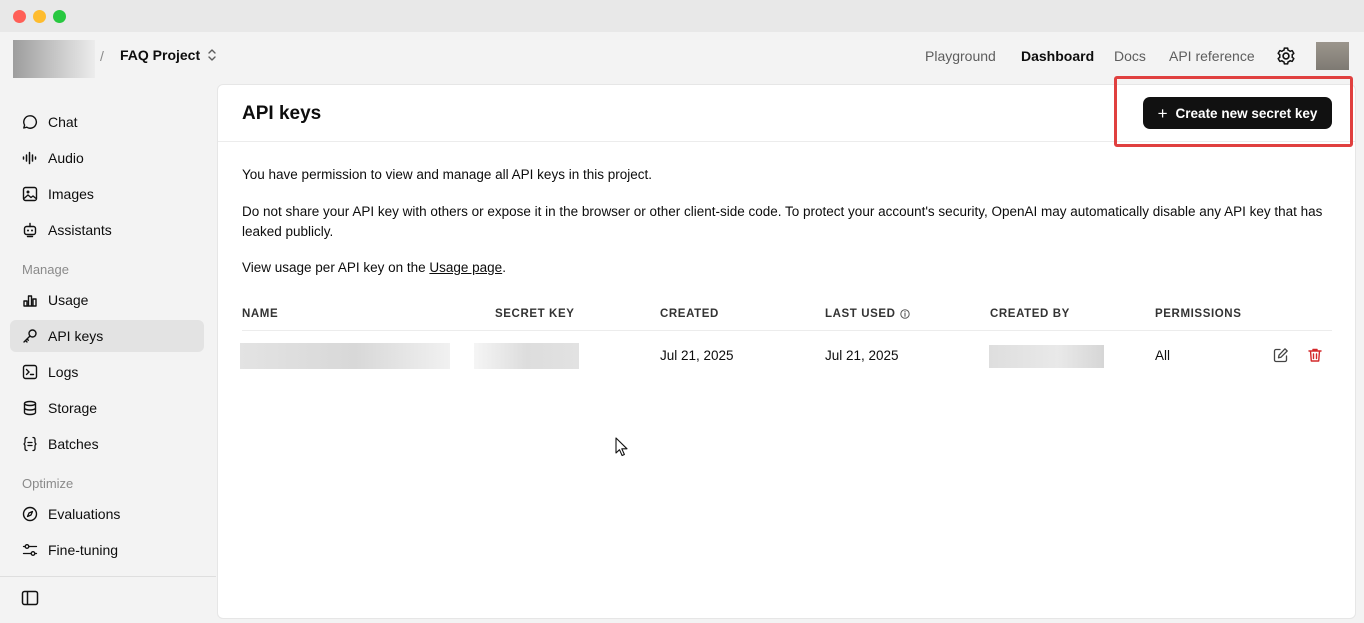 This screenshot has width=1364, height=623. I want to click on compass-icon, so click(30, 514).